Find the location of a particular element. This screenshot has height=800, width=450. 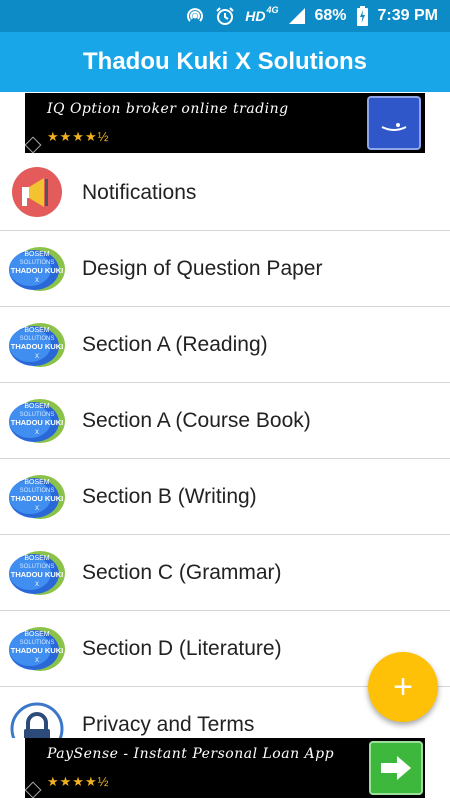

add-fab-button: + is located at coordinates (403, 687).